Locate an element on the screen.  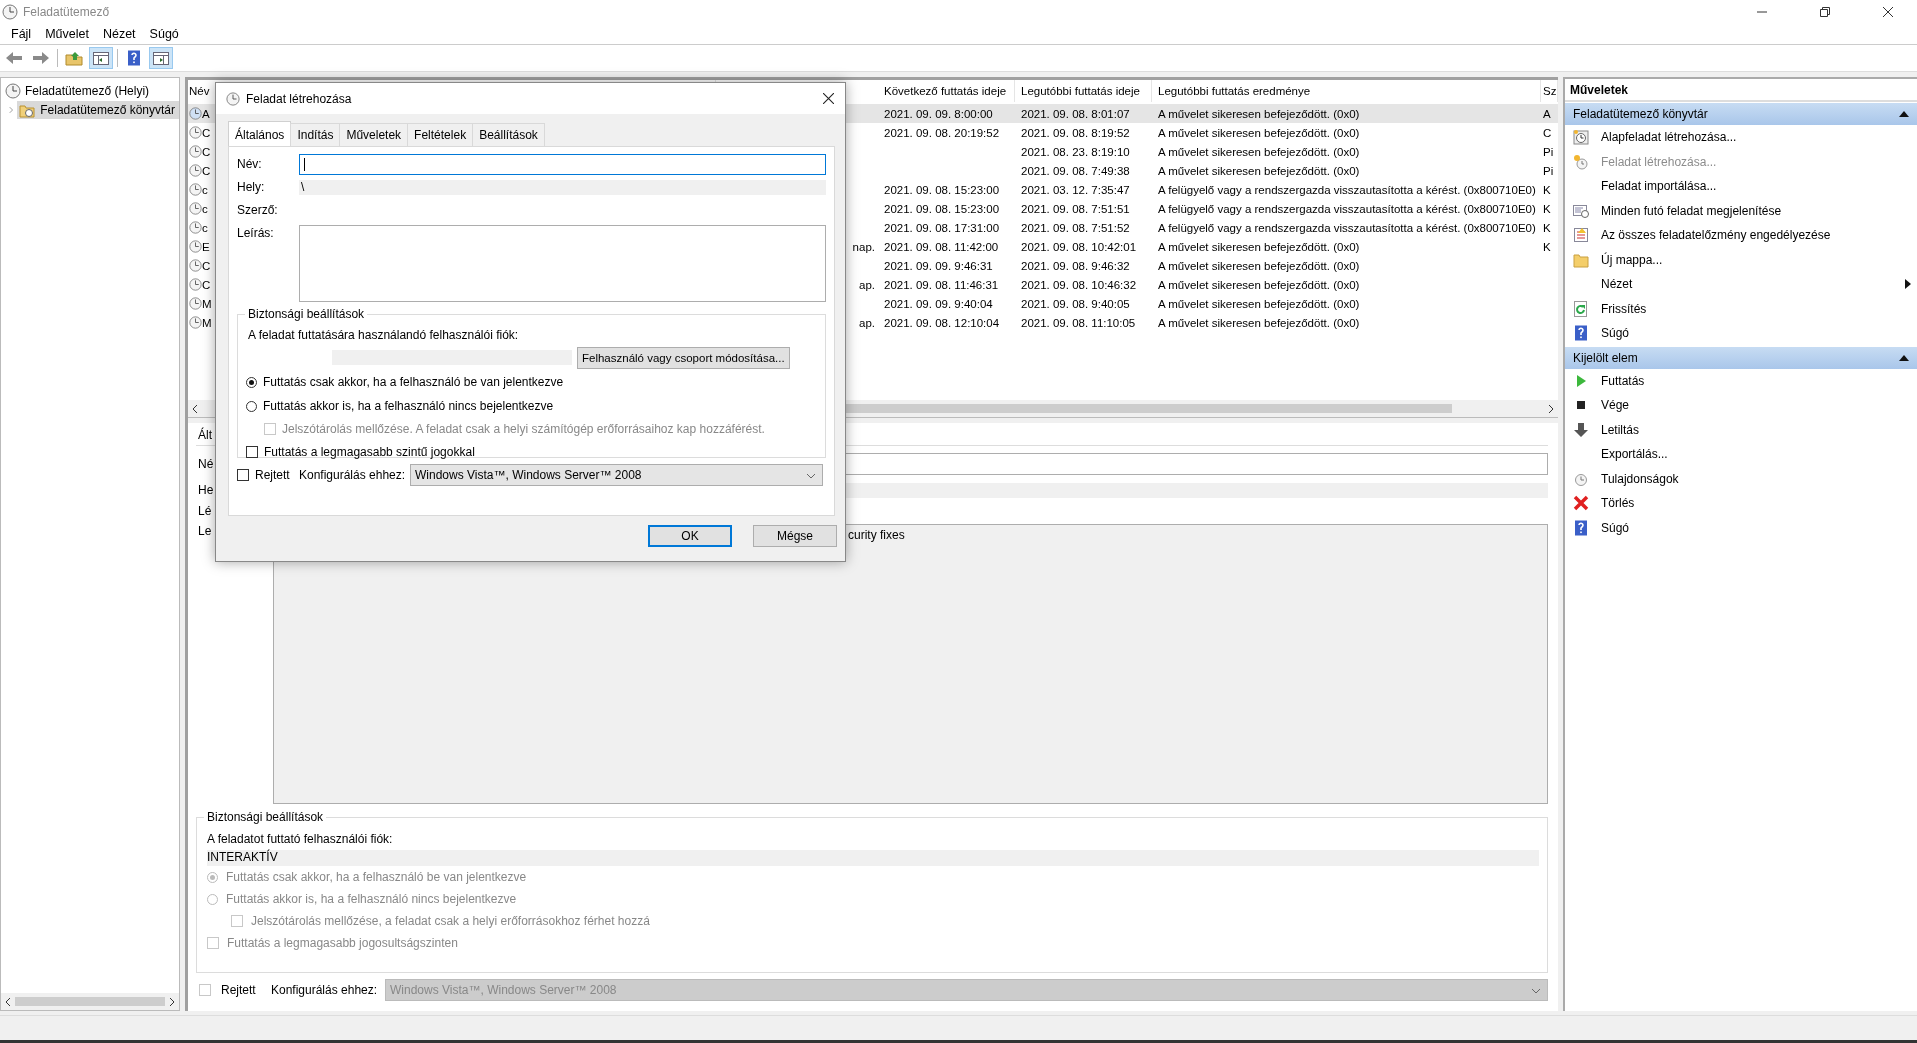
description-text: curity fixes is located at coordinates (876, 535).